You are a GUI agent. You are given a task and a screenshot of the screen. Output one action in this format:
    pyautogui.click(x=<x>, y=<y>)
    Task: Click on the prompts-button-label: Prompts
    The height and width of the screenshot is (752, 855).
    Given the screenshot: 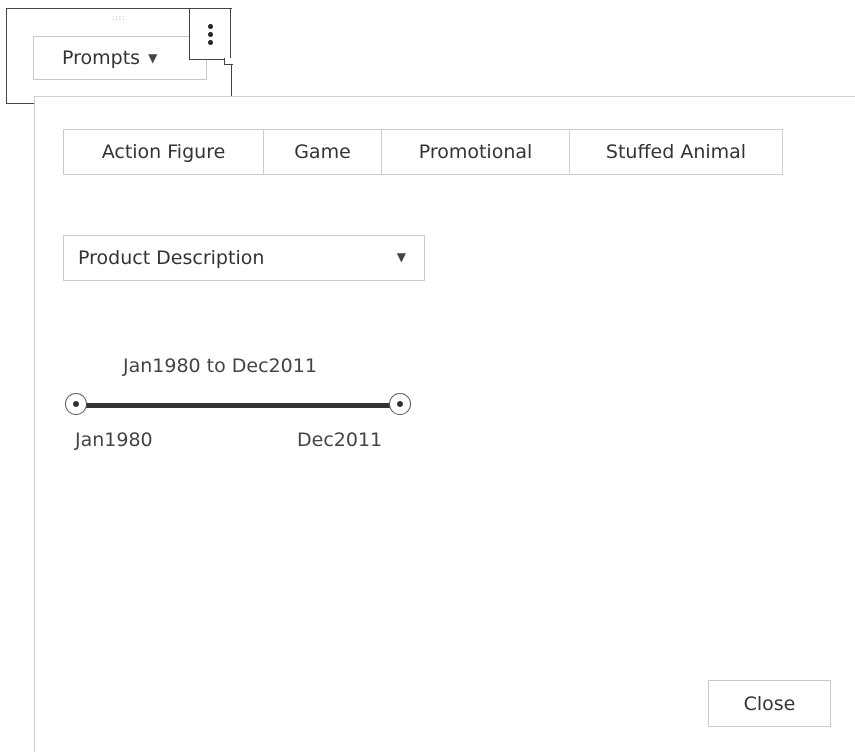 What is the action you would take?
    pyautogui.click(x=101, y=58)
    